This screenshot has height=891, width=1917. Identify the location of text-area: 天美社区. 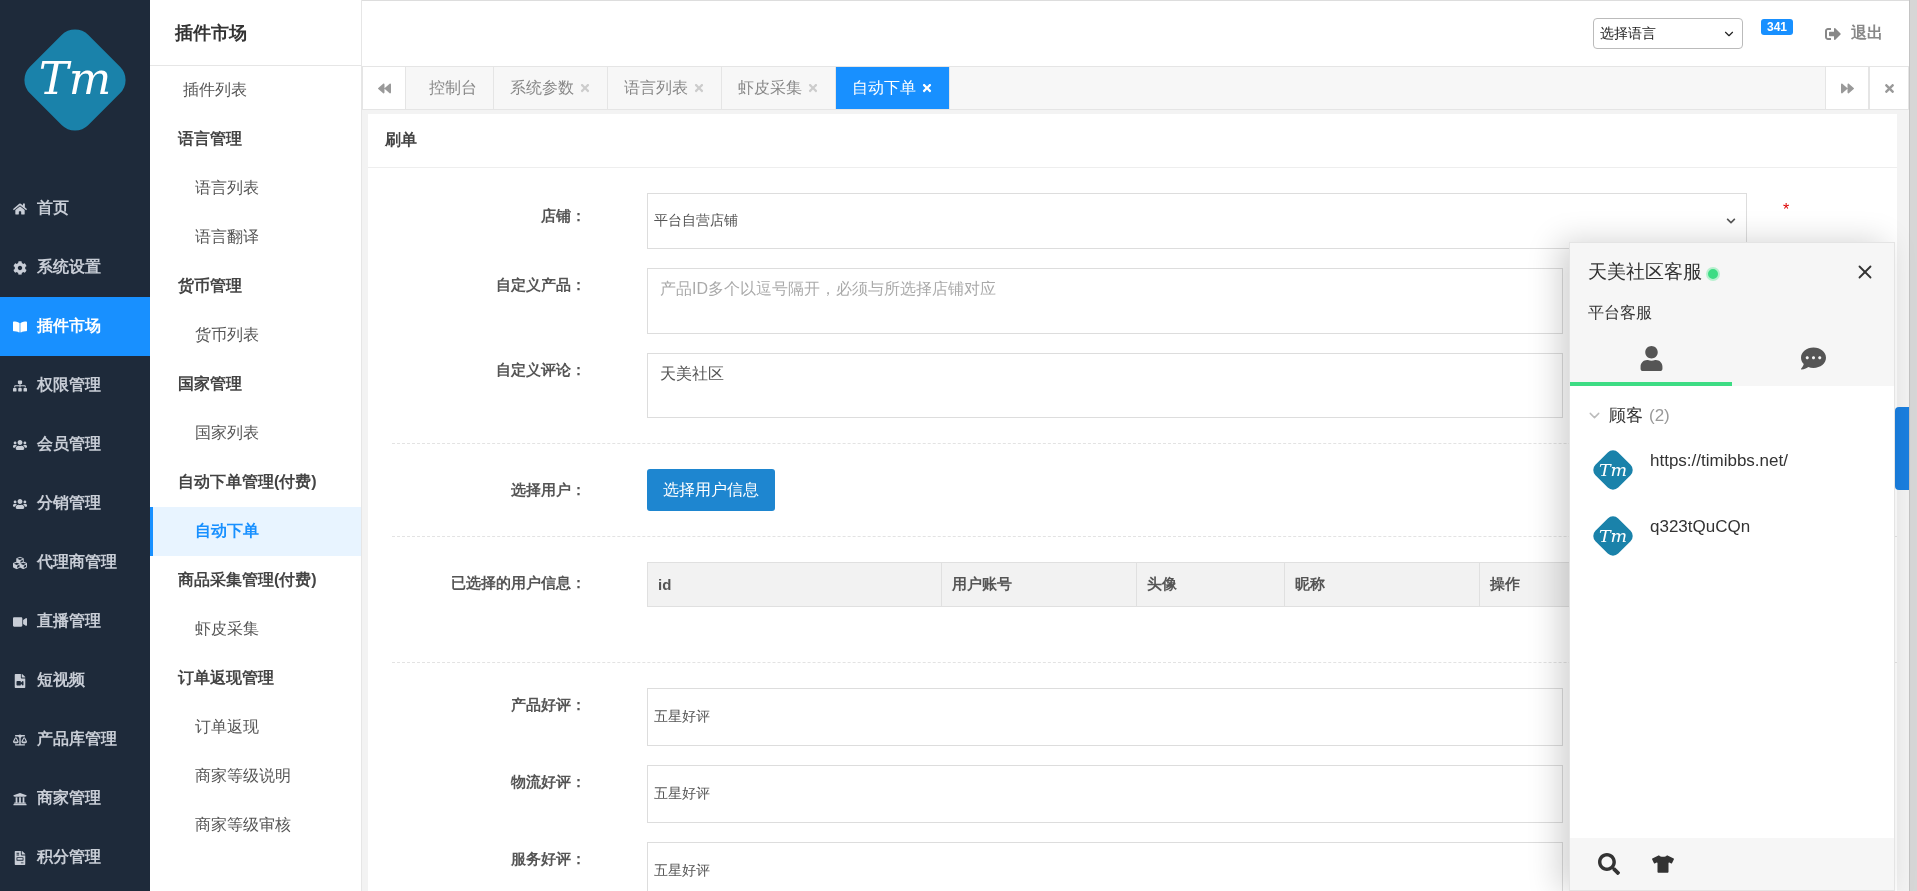
(1105, 385).